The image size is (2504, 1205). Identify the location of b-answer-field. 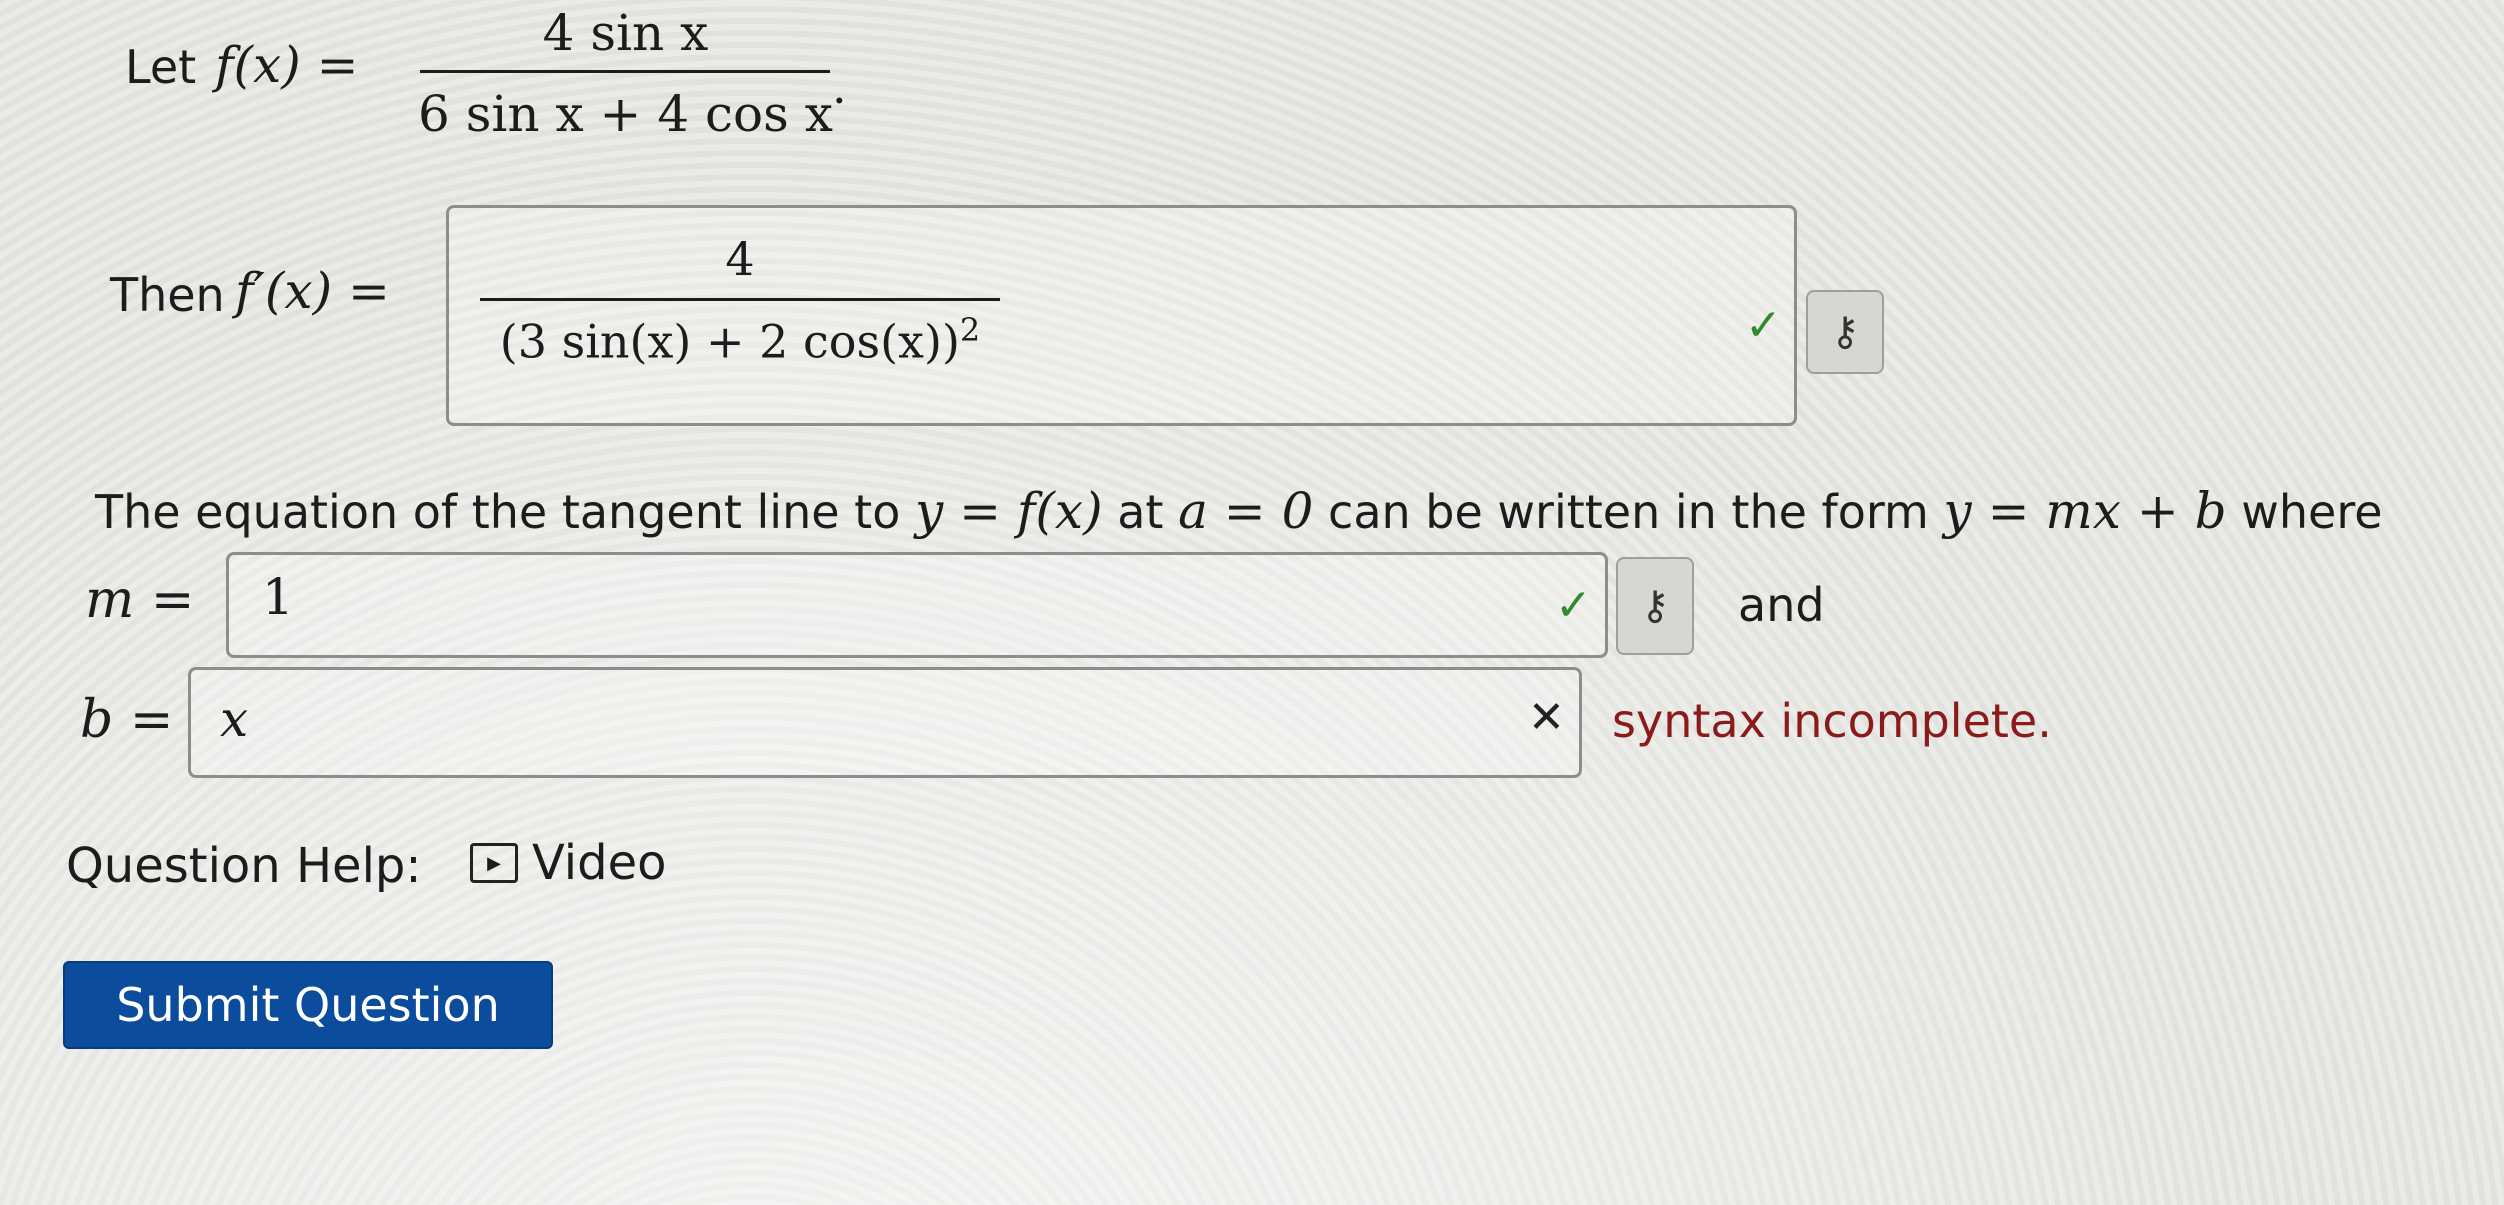
(885, 722).